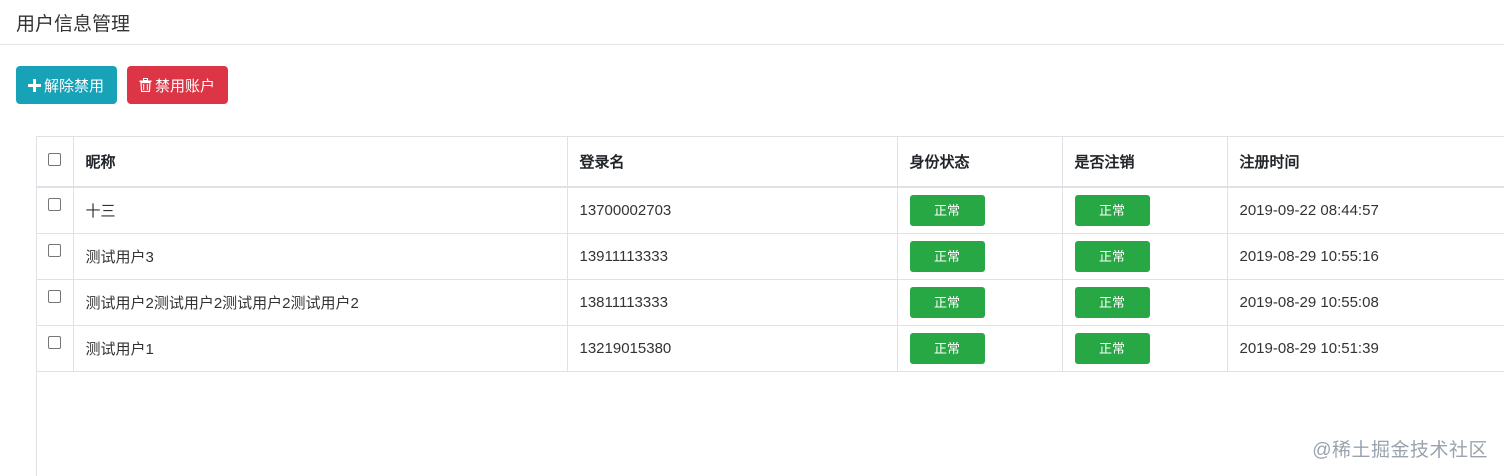  Describe the element at coordinates (732, 210) in the screenshot. I see `login-cell: 13700002703` at that location.